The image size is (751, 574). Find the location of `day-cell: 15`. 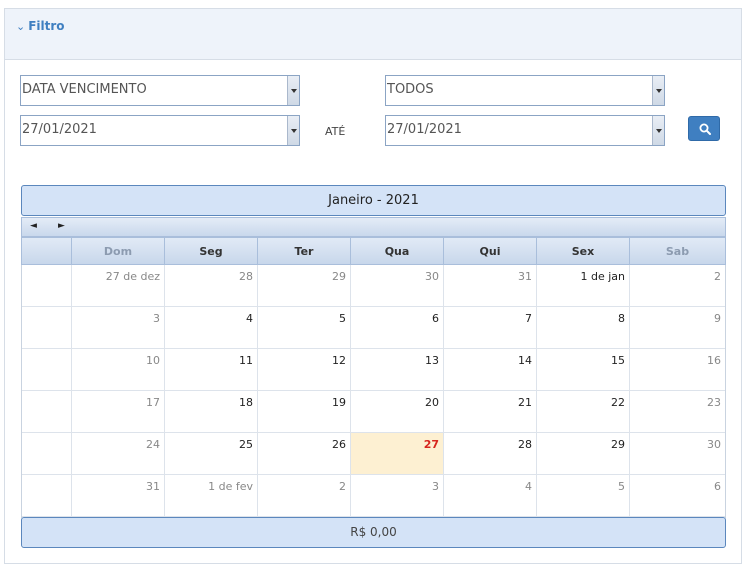

day-cell: 15 is located at coordinates (582, 370).